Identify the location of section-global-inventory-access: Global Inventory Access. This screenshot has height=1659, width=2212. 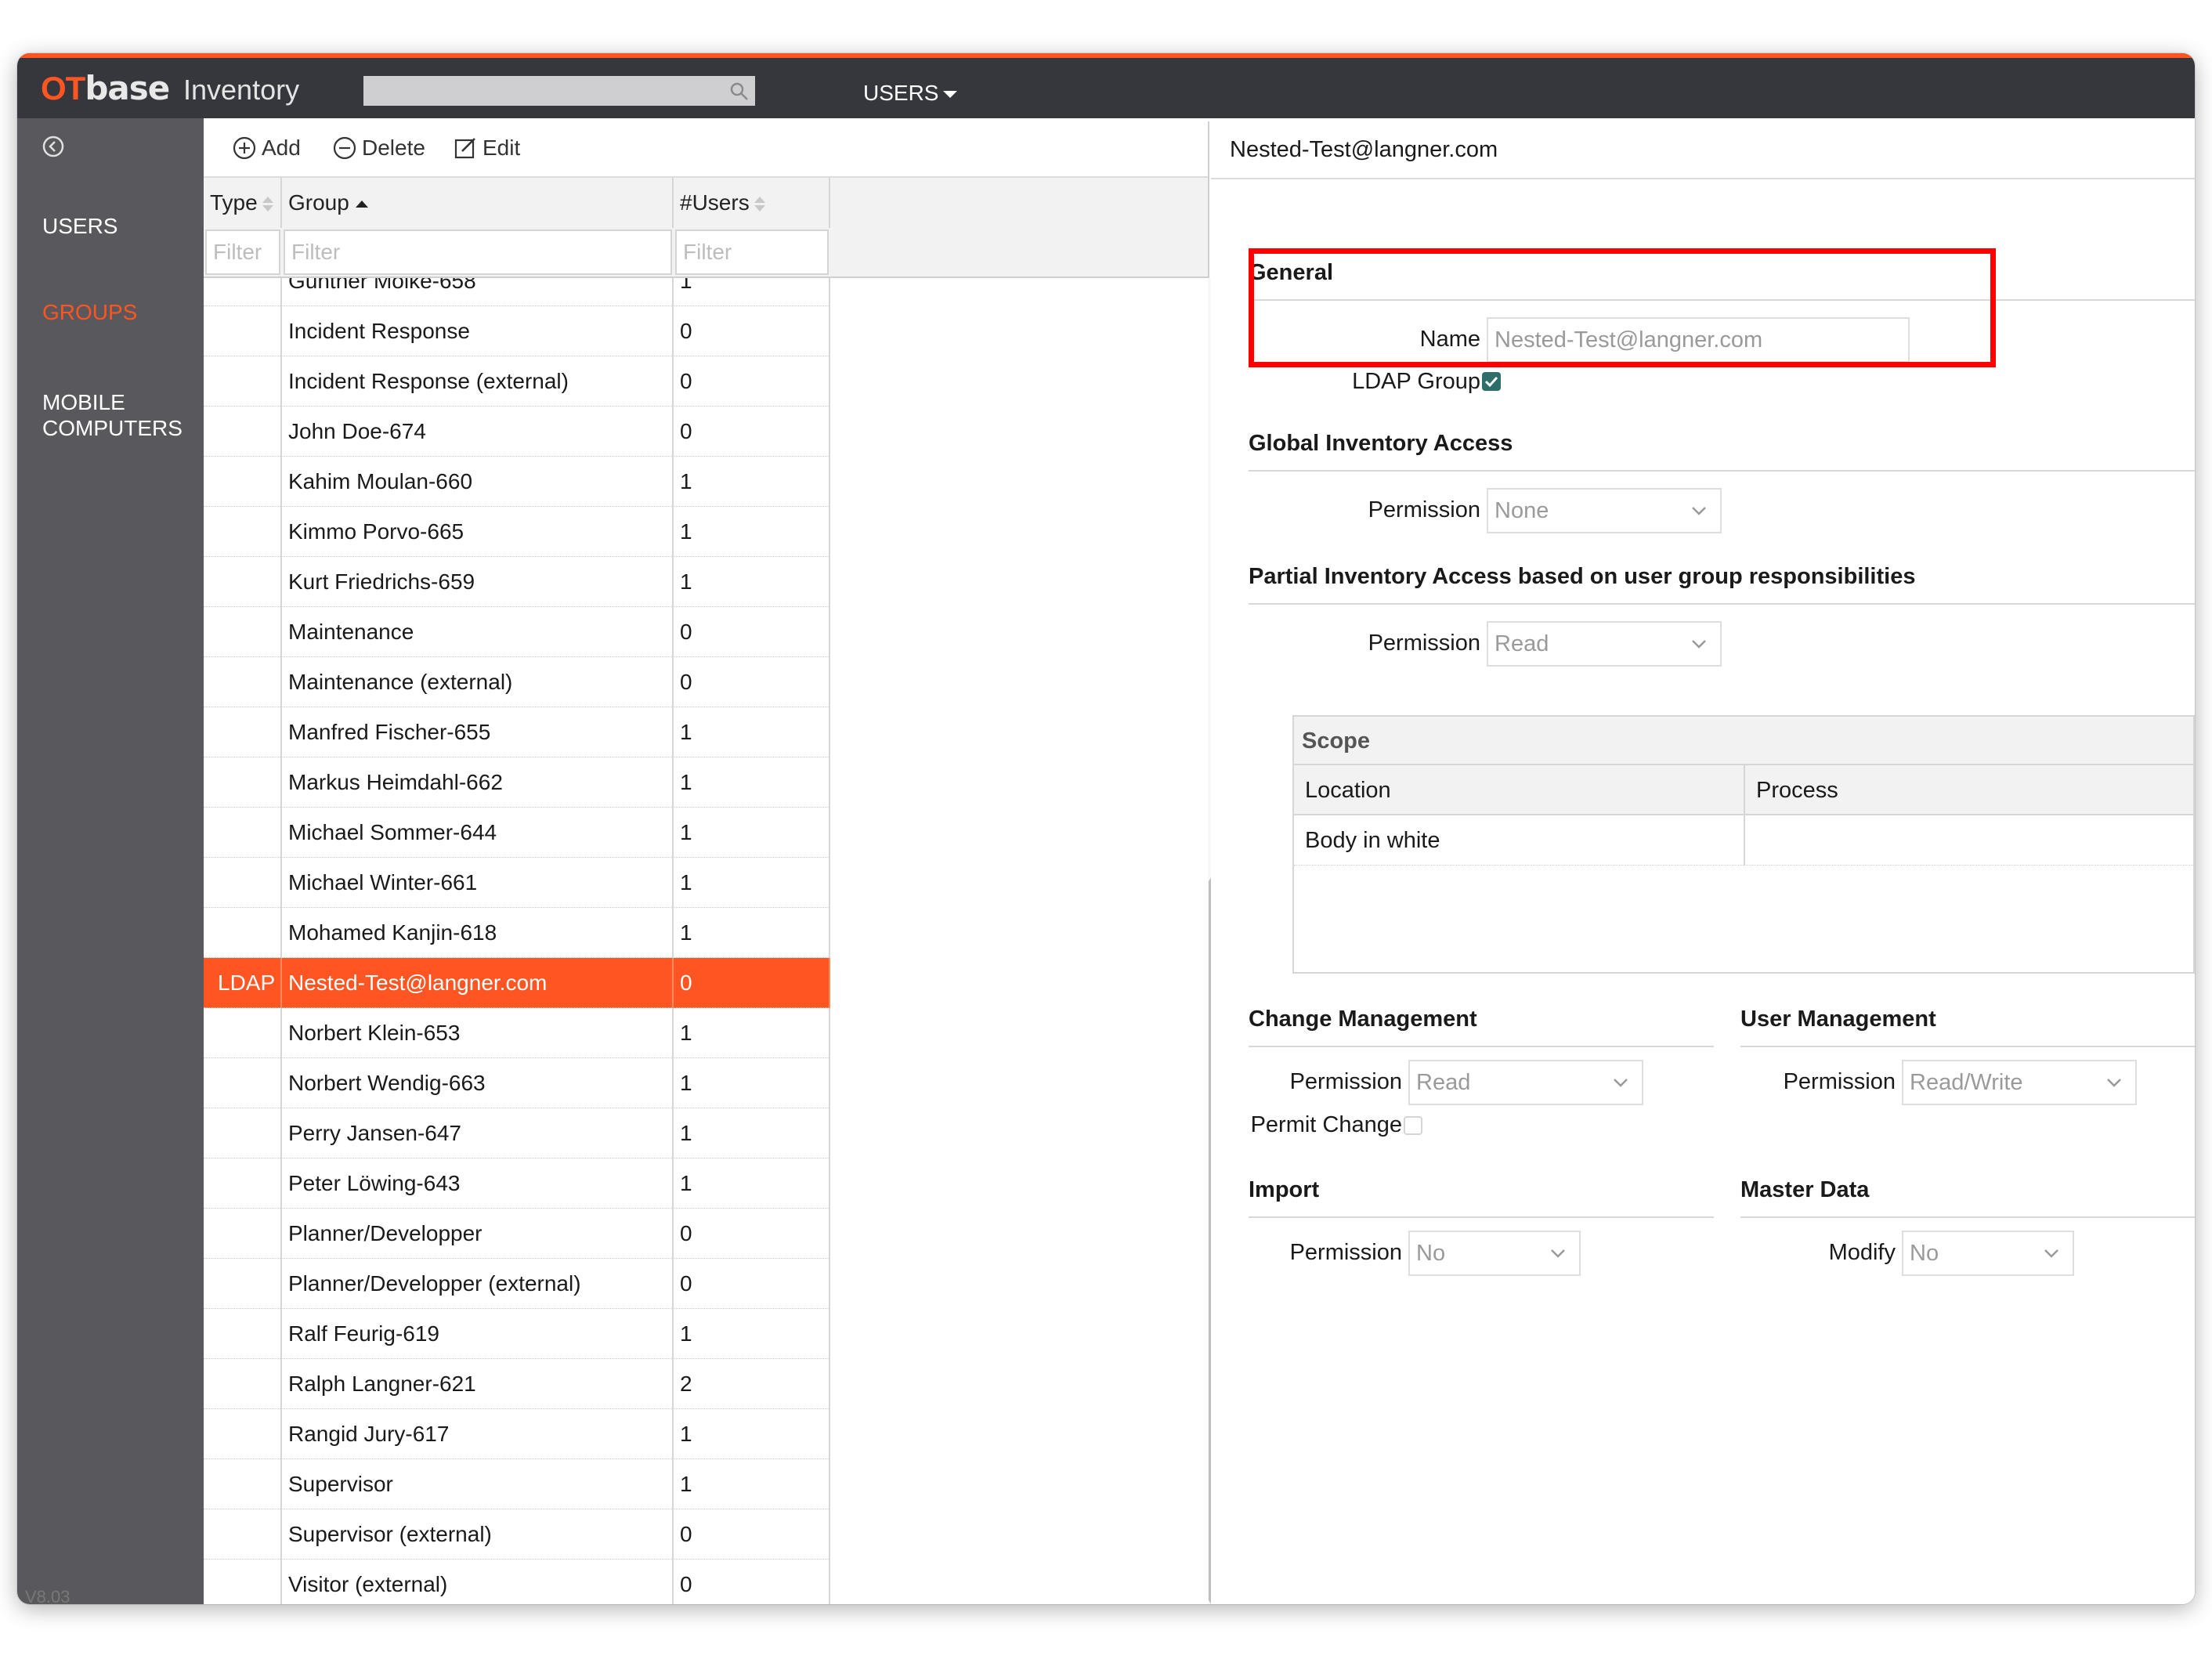
(1381, 444).